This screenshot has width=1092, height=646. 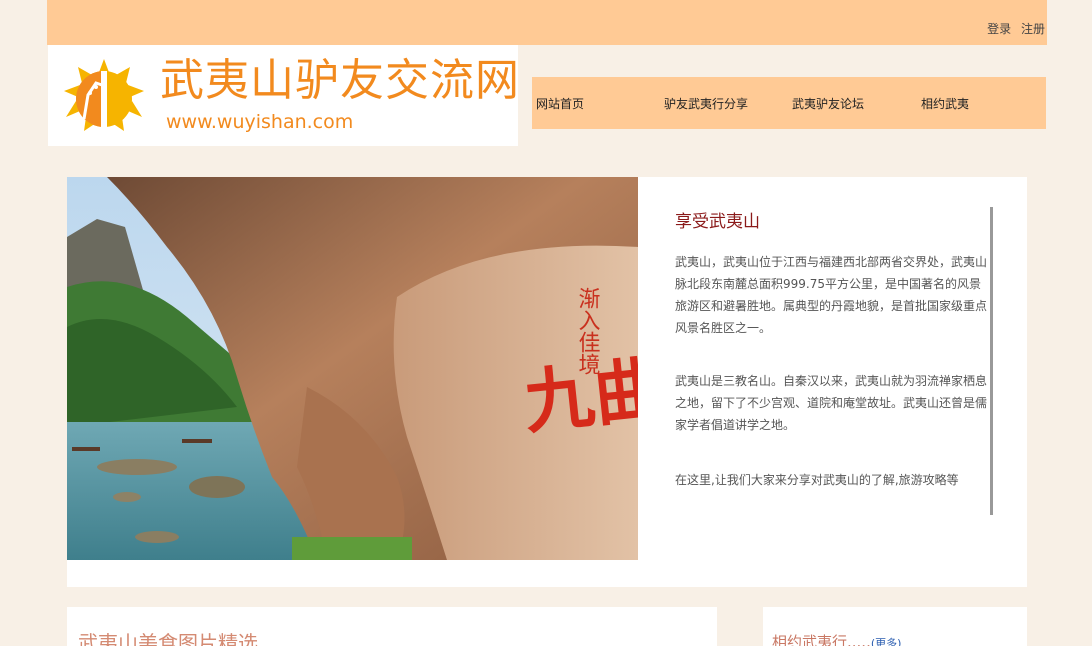 What do you see at coordinates (588, 331) in the screenshot?
I see `inscription-side: 渐入佳境` at bounding box center [588, 331].